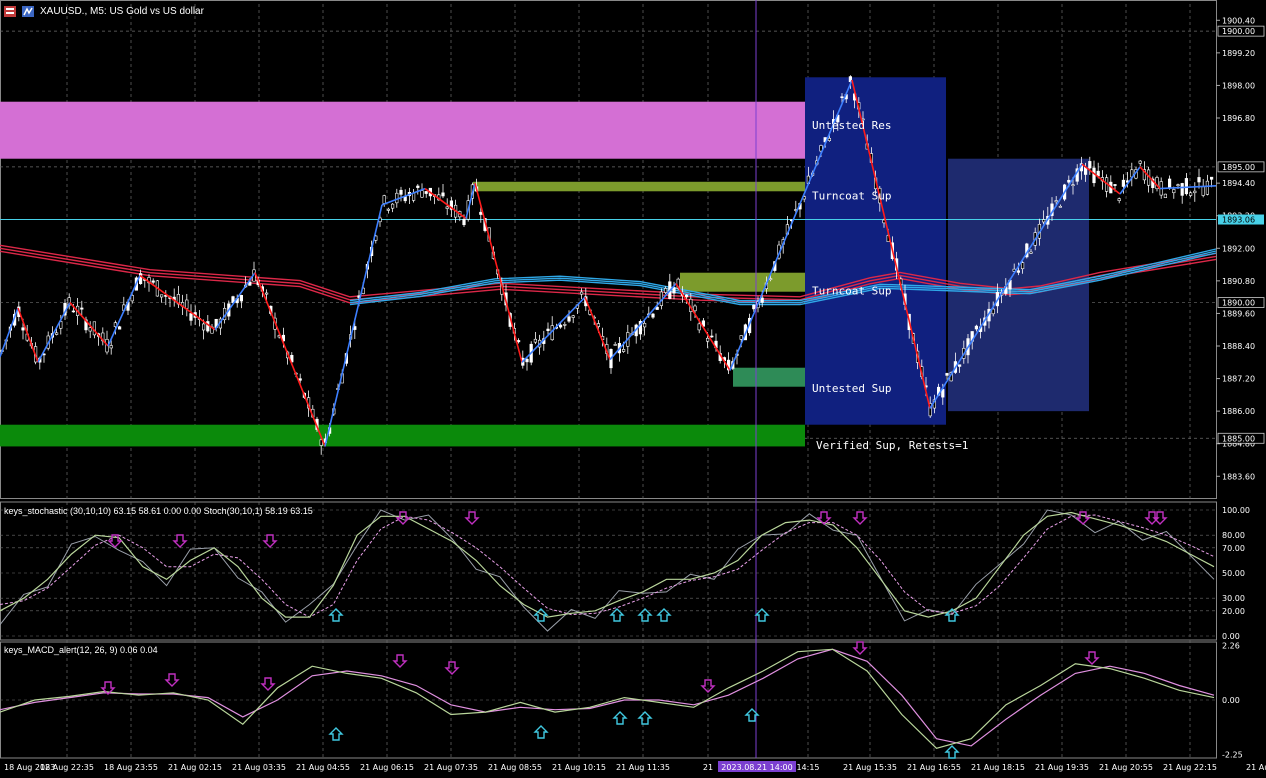 The image size is (1266, 778). Describe the element at coordinates (645, 718) in the screenshot. I see `macd-buy-arrow-icon` at that location.